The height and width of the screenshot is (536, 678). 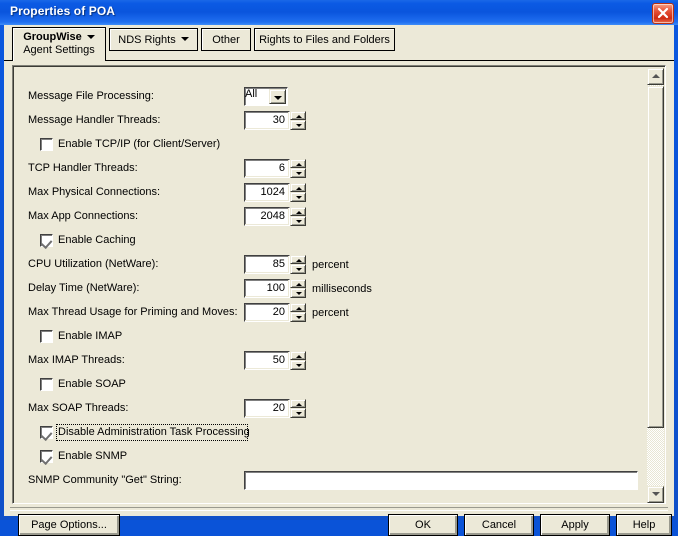 I want to click on message-handler-threads-stepper, so click(x=298, y=120).